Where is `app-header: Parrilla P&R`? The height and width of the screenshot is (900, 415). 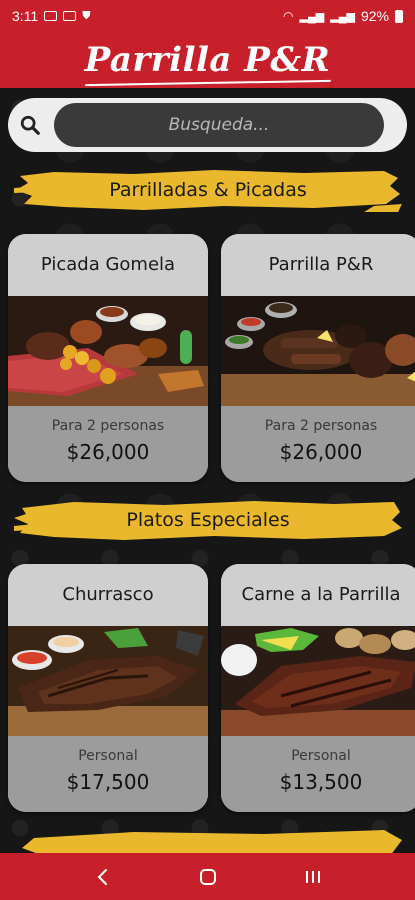
app-header: Parrilla P&R is located at coordinates (207, 60).